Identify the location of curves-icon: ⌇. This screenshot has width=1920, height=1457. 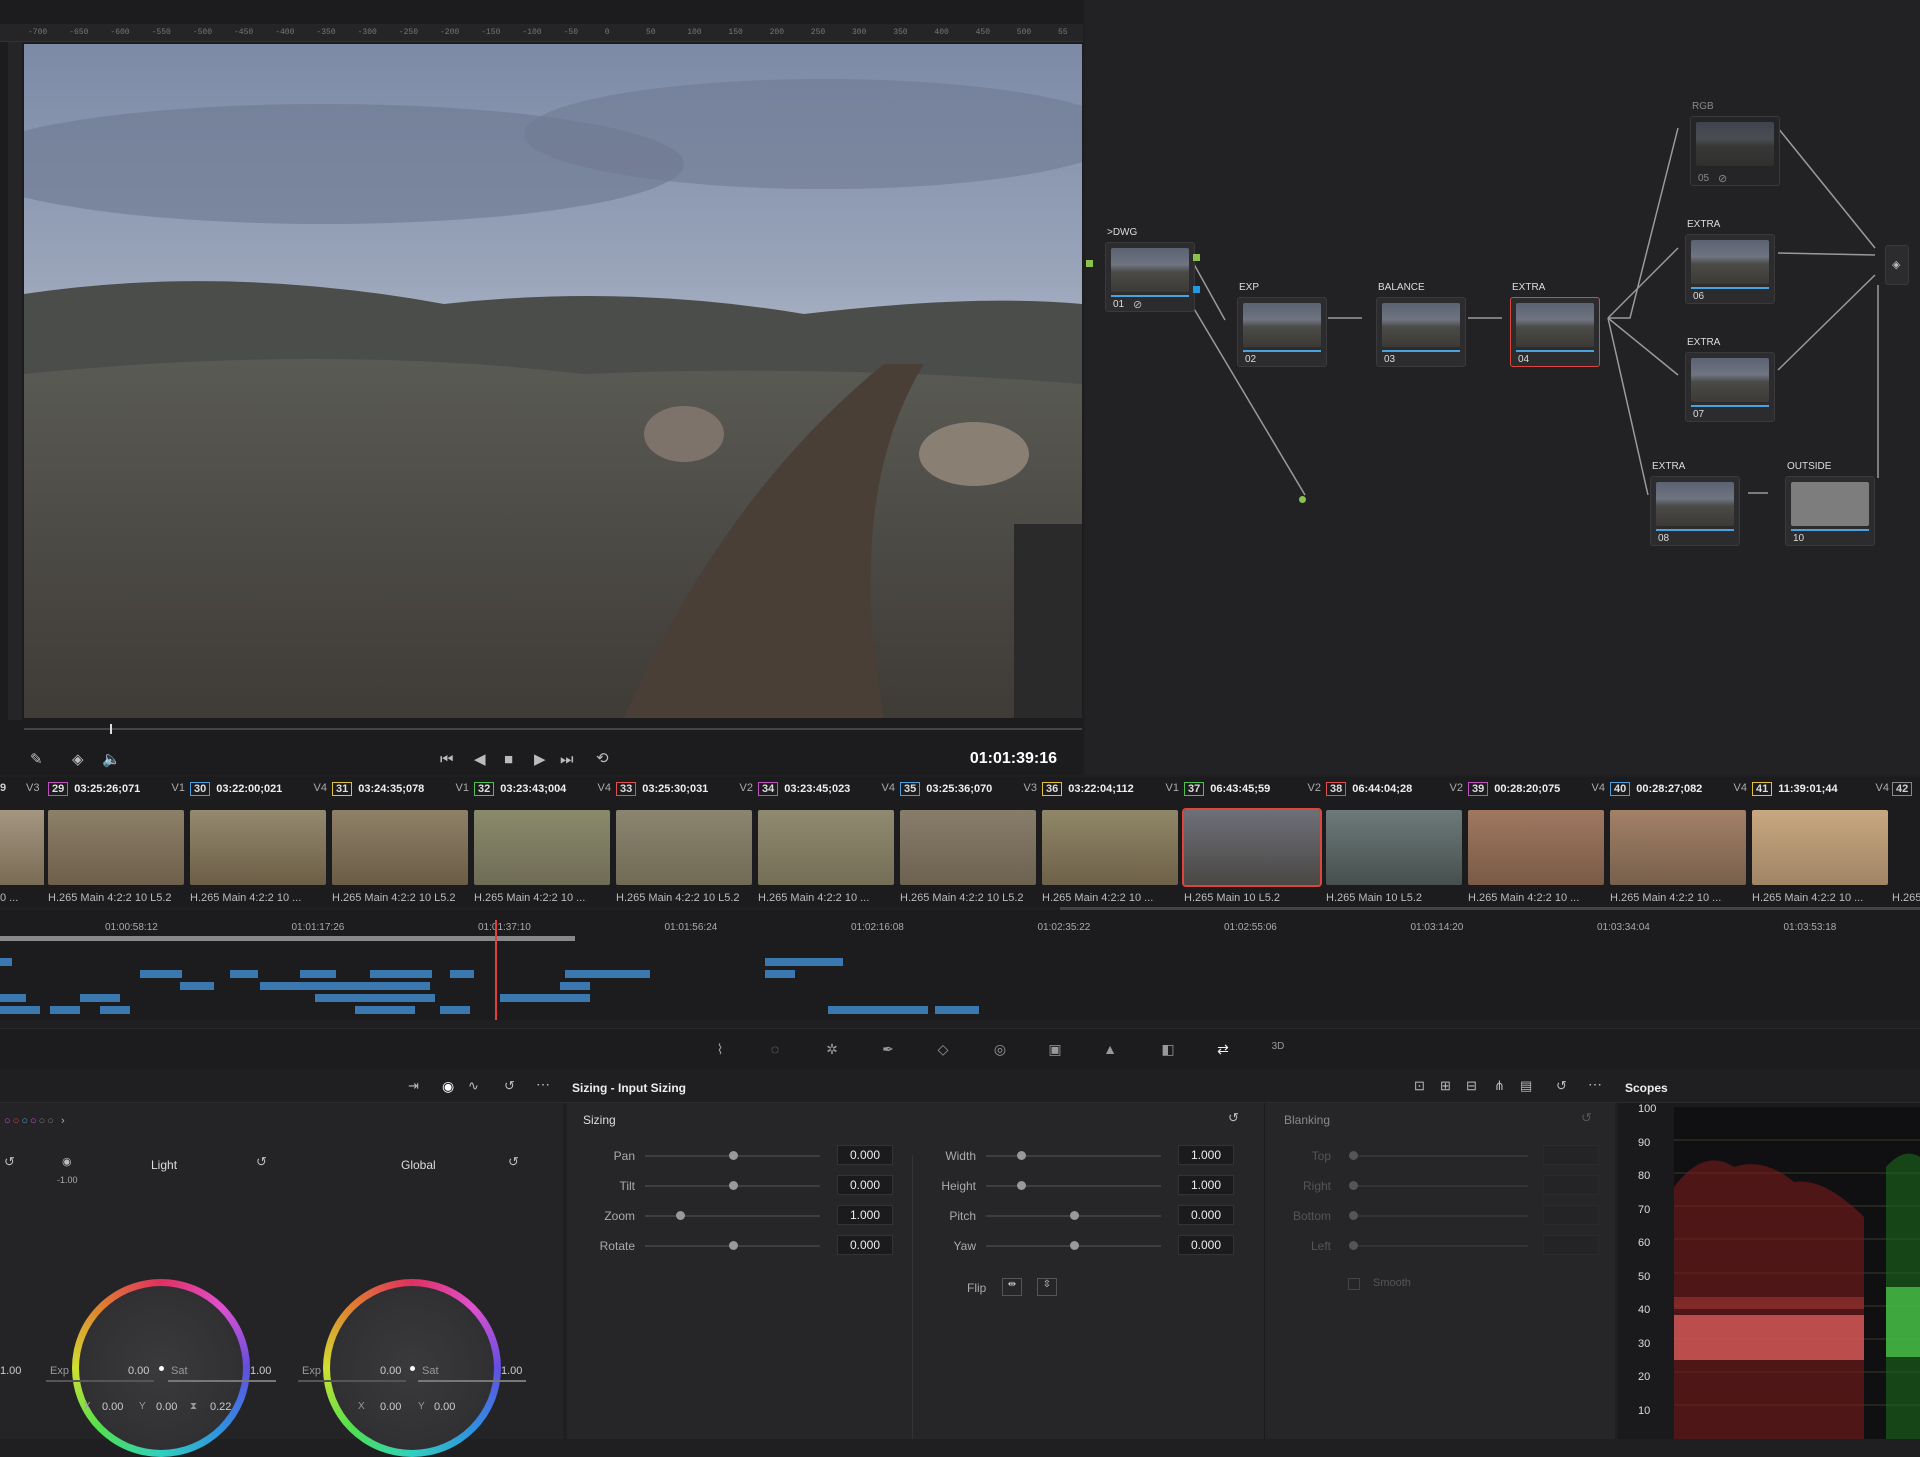
(720, 1050).